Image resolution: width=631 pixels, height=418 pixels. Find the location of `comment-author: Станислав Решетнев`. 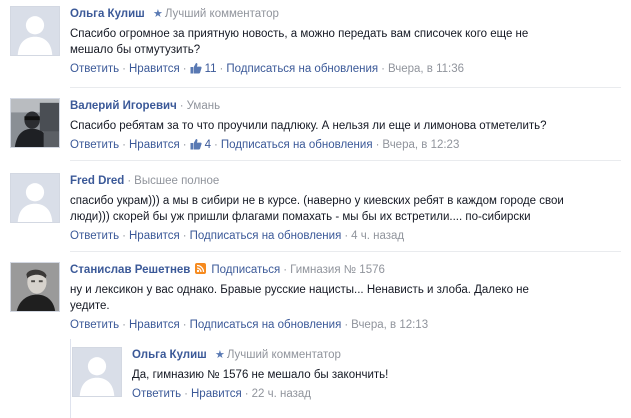

comment-author: Станислав Решетнев is located at coordinates (130, 270).